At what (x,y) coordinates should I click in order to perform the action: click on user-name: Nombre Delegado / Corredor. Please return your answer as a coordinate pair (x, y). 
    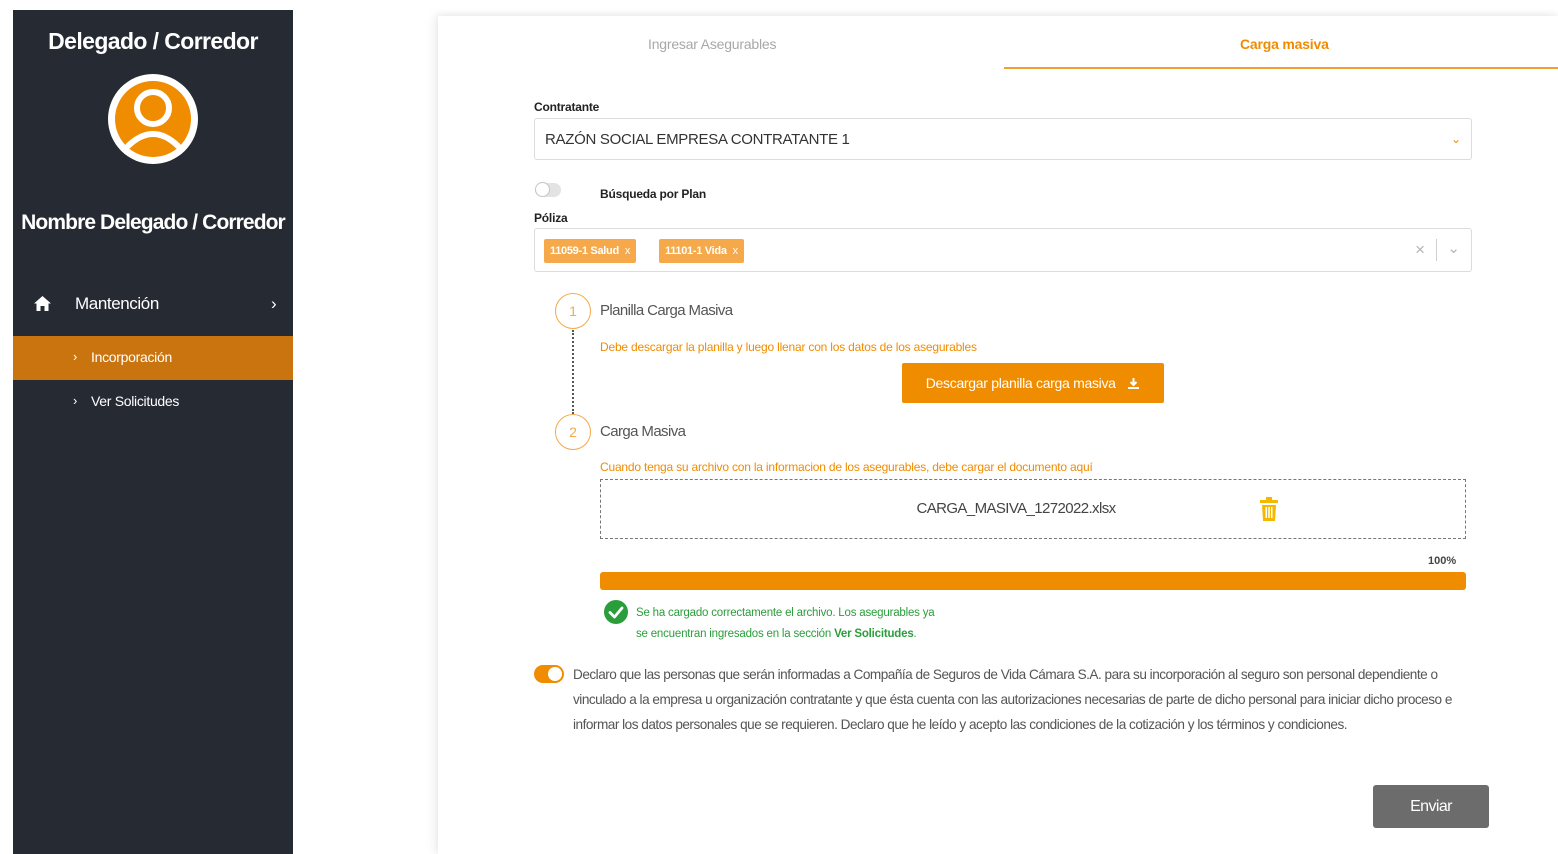
    Looking at the image, I should click on (153, 222).